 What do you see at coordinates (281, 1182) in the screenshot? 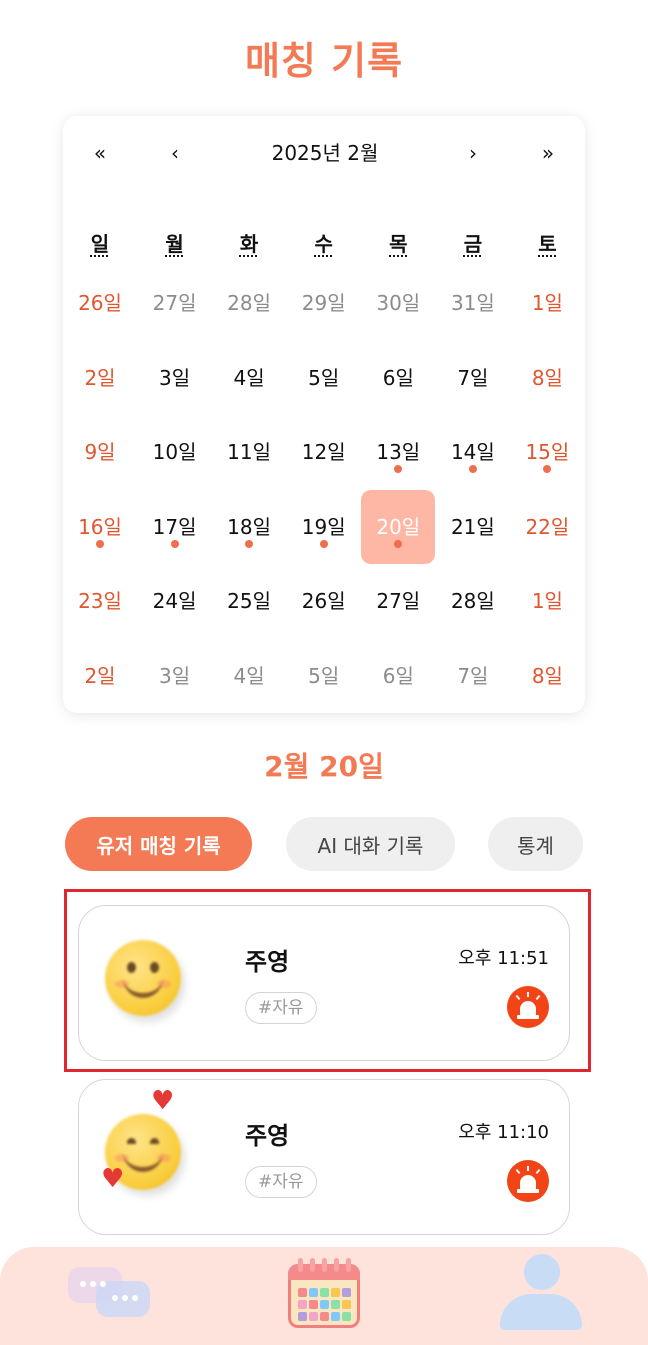
I see `record-tag: #자유` at bounding box center [281, 1182].